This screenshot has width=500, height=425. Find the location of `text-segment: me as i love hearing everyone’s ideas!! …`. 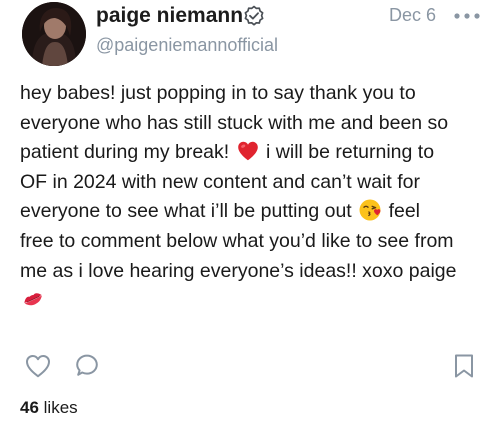

text-segment: me as i love hearing everyone’s ideas!! … is located at coordinates (238, 270).